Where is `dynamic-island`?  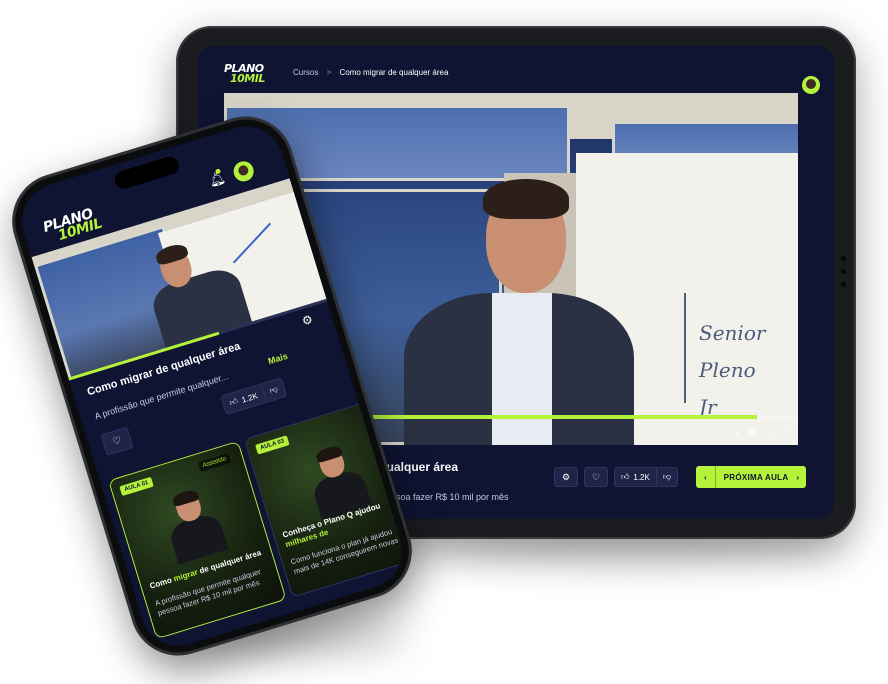
dynamic-island is located at coordinates (146, 172).